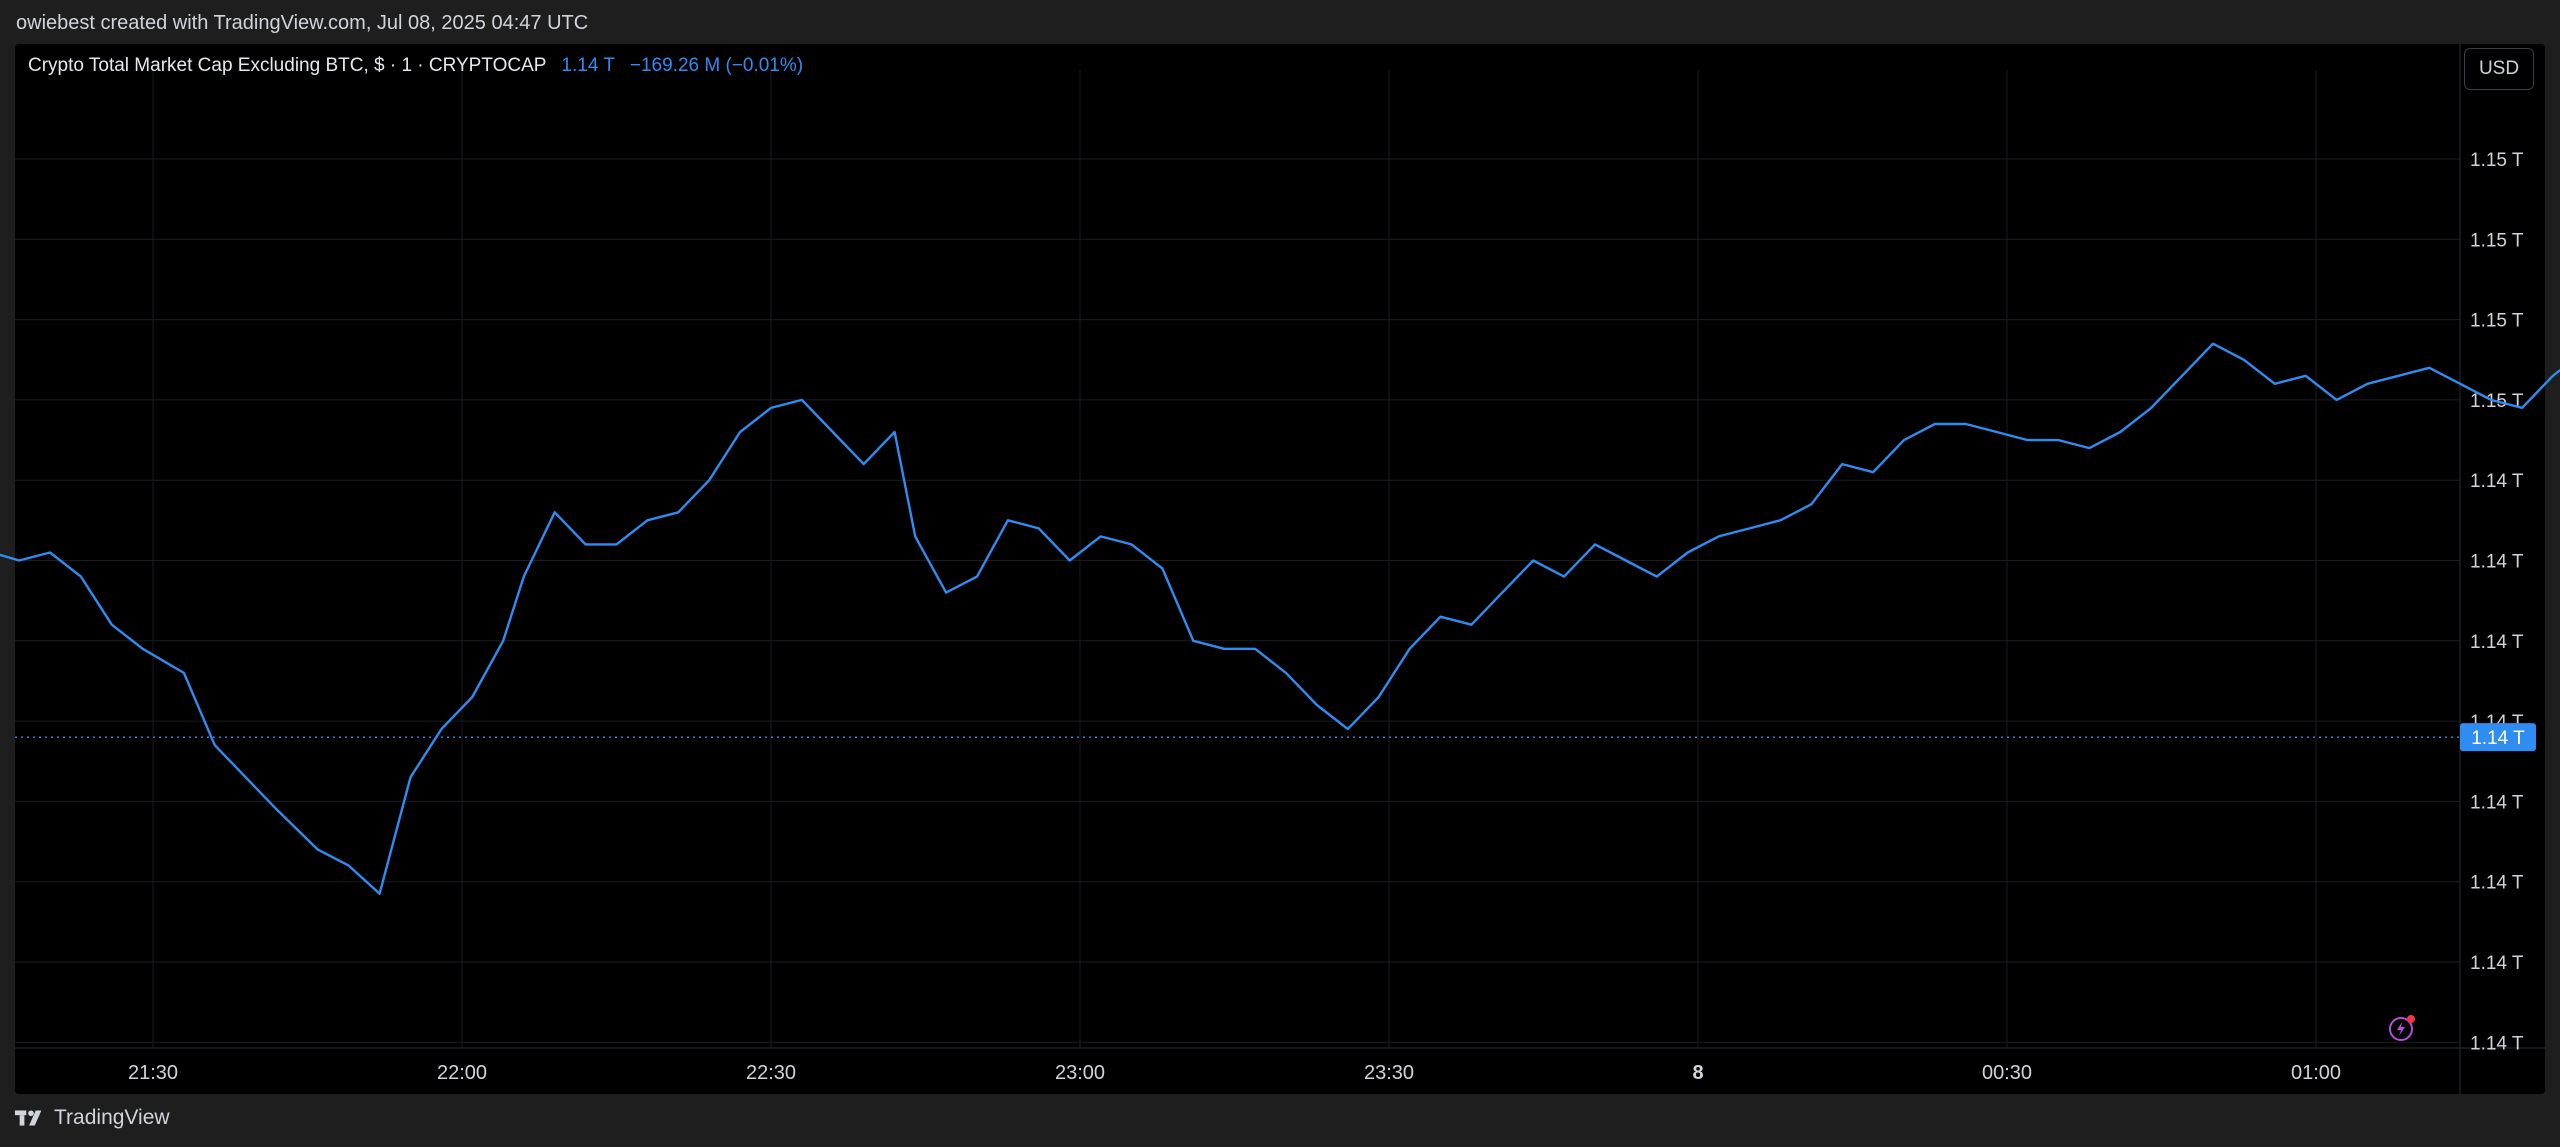 The height and width of the screenshot is (1147, 2560). What do you see at coordinates (1389, 1073) in the screenshot?
I see `x-tick-label: 23:30` at bounding box center [1389, 1073].